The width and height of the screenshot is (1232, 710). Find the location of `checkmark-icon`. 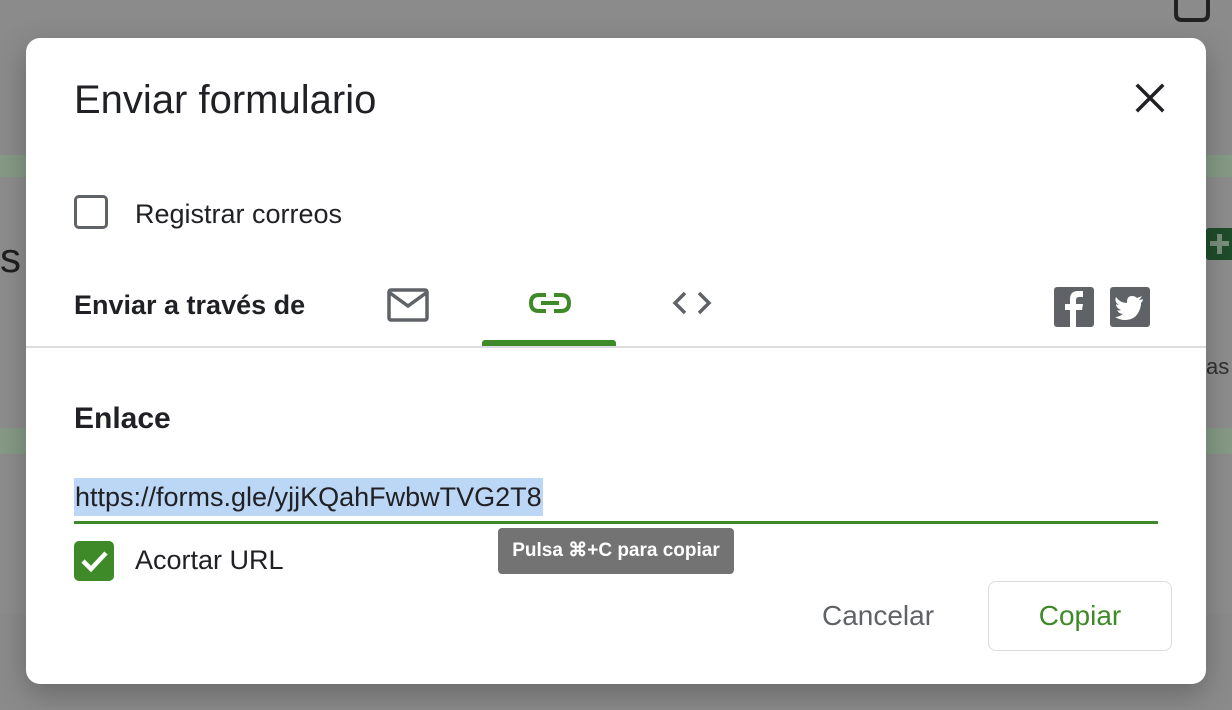

checkmark-icon is located at coordinates (94, 562).